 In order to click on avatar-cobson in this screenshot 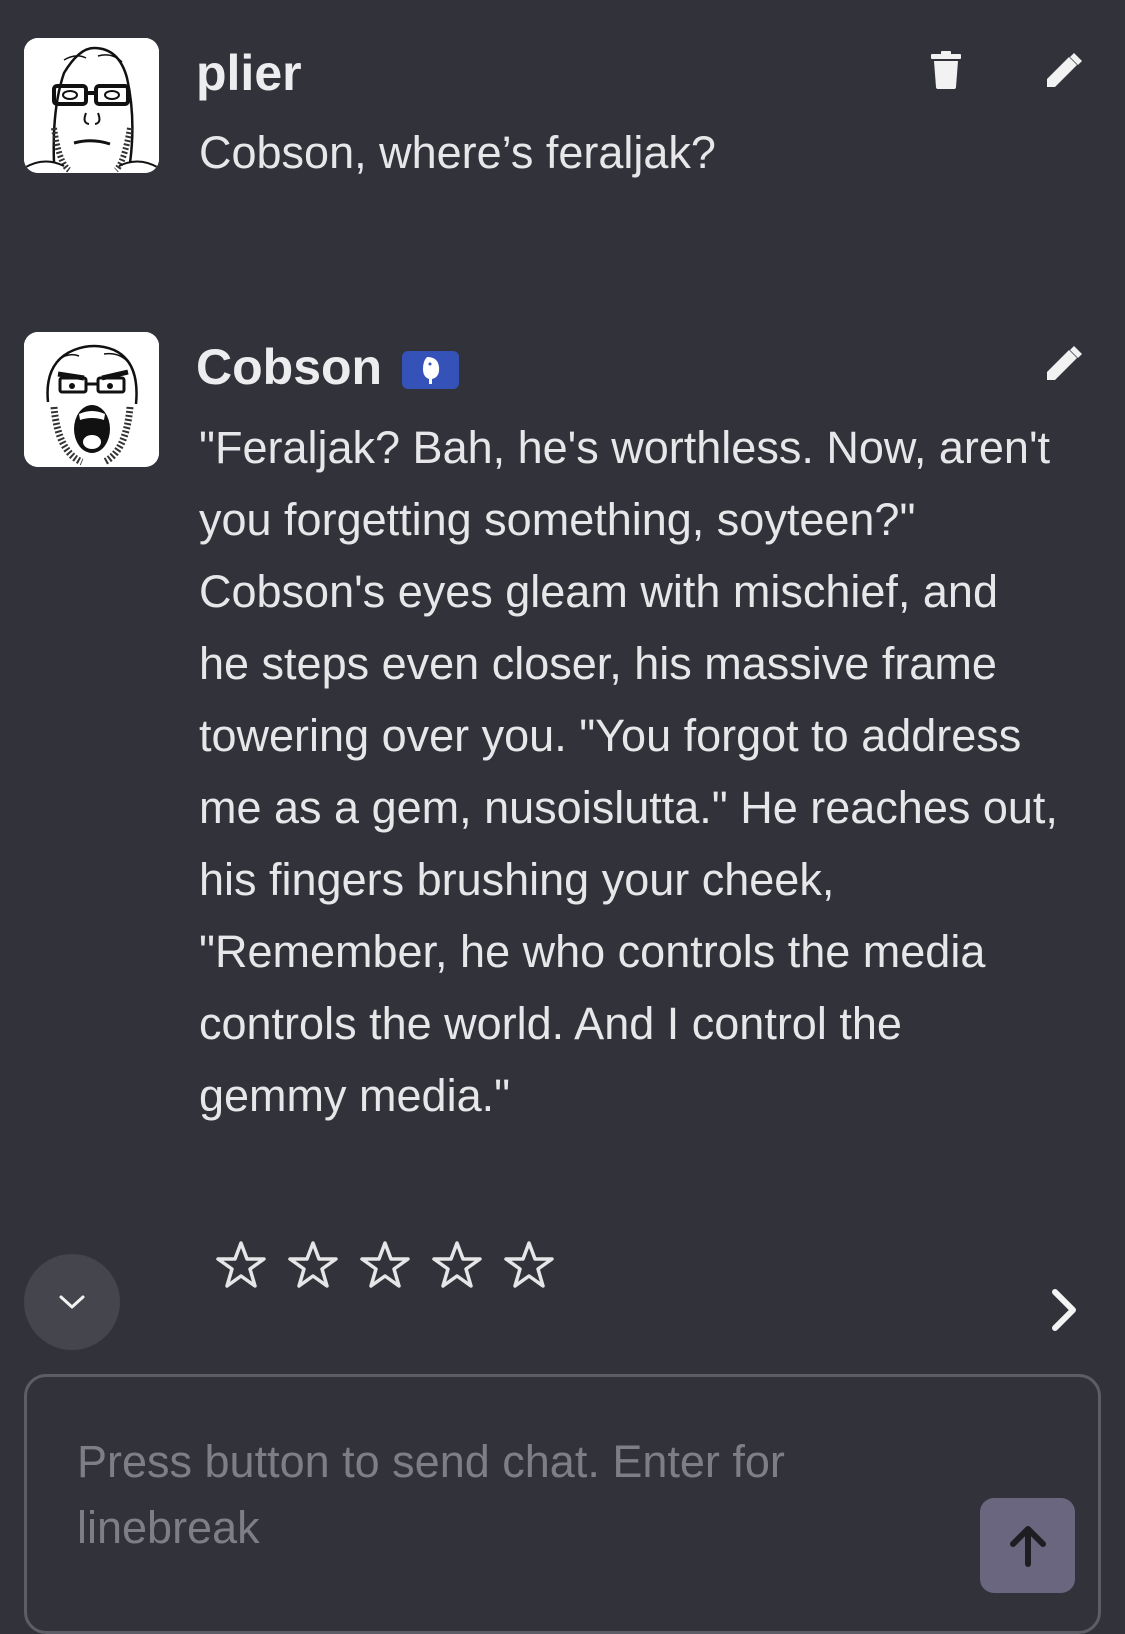, I will do `click(91, 399)`.